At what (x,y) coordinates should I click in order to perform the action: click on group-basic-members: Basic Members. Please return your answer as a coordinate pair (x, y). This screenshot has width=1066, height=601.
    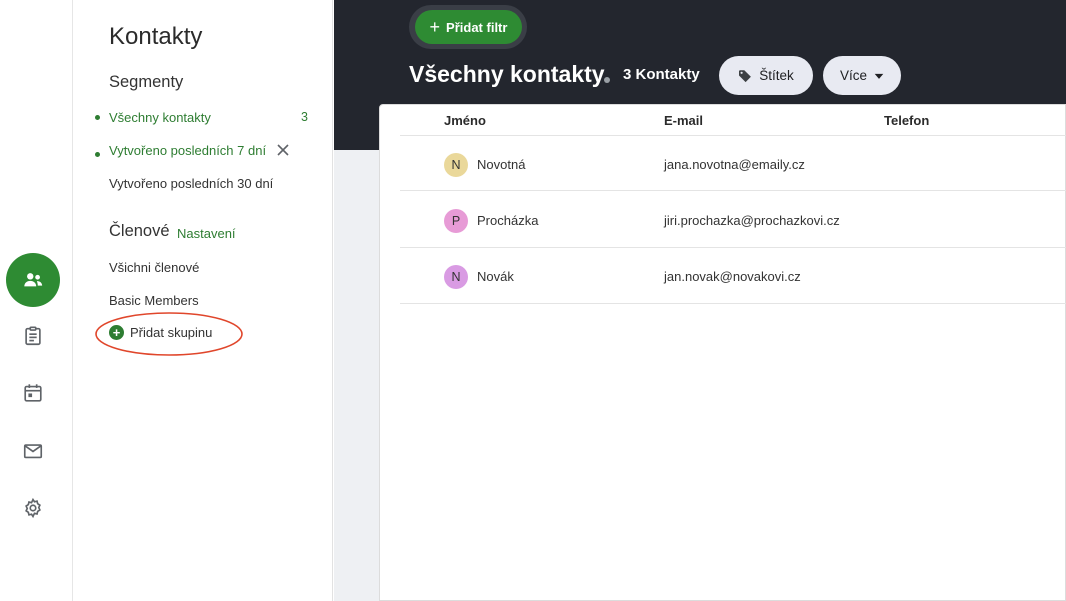
    Looking at the image, I should click on (154, 300).